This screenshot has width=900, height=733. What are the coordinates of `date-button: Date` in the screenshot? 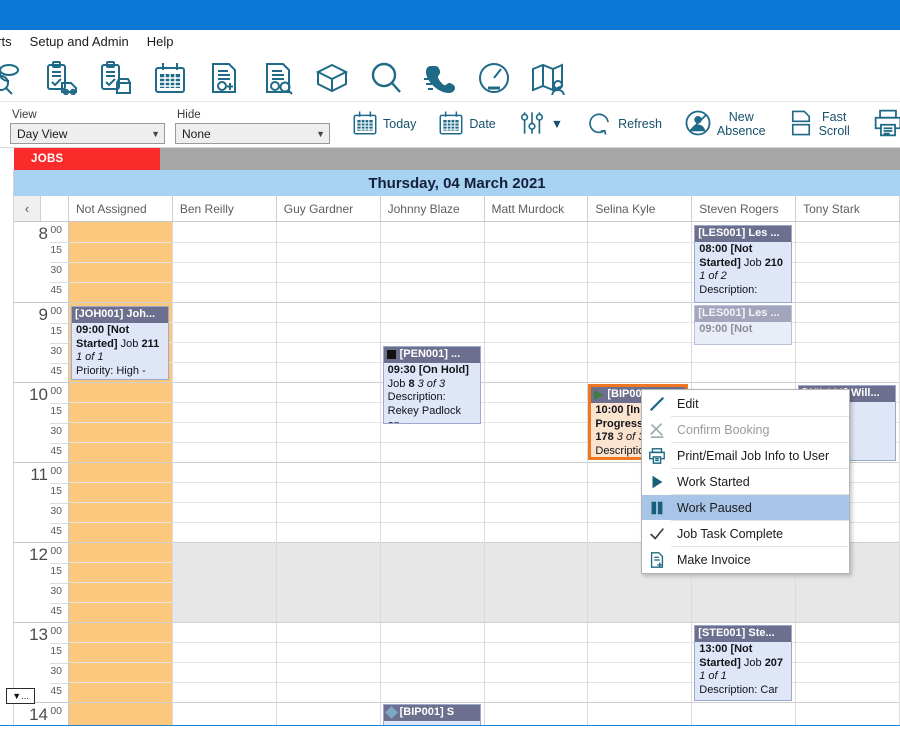 It's located at (466, 124).